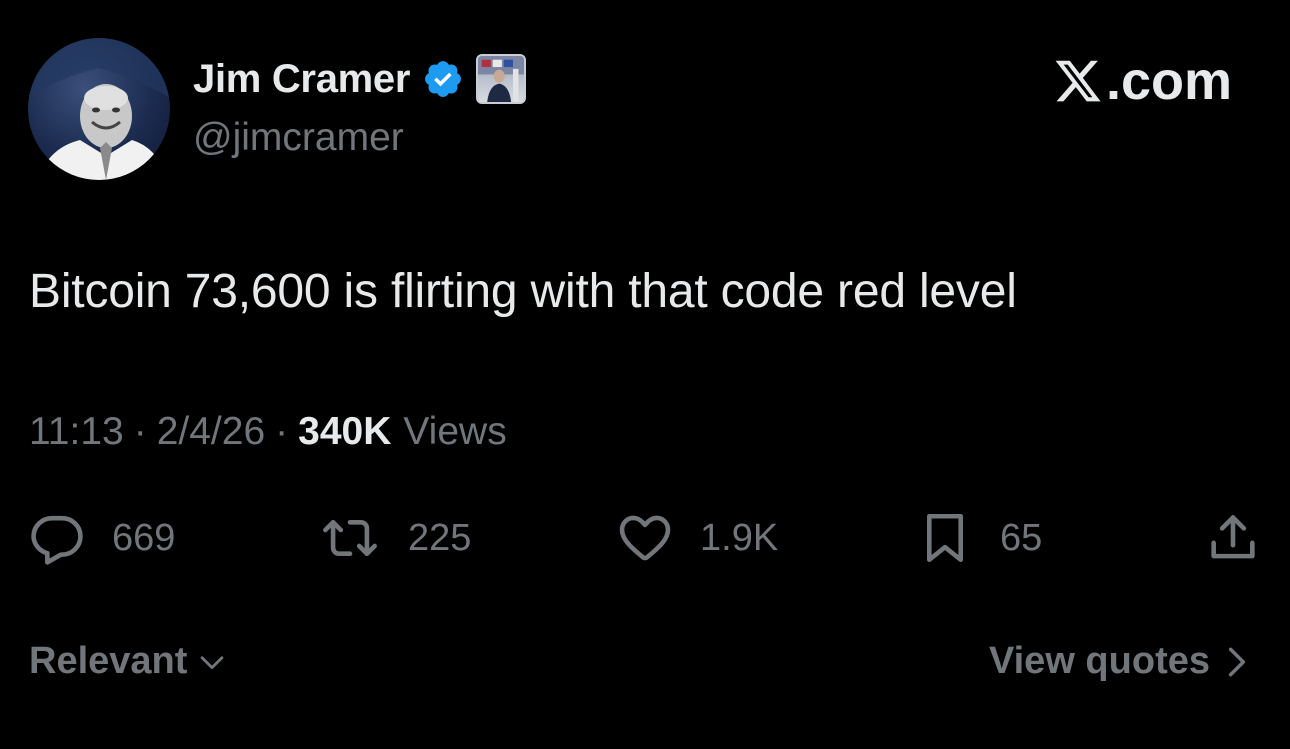 This screenshot has width=1290, height=749. What do you see at coordinates (443, 79) in the screenshot?
I see `verified-badge-icon` at bounding box center [443, 79].